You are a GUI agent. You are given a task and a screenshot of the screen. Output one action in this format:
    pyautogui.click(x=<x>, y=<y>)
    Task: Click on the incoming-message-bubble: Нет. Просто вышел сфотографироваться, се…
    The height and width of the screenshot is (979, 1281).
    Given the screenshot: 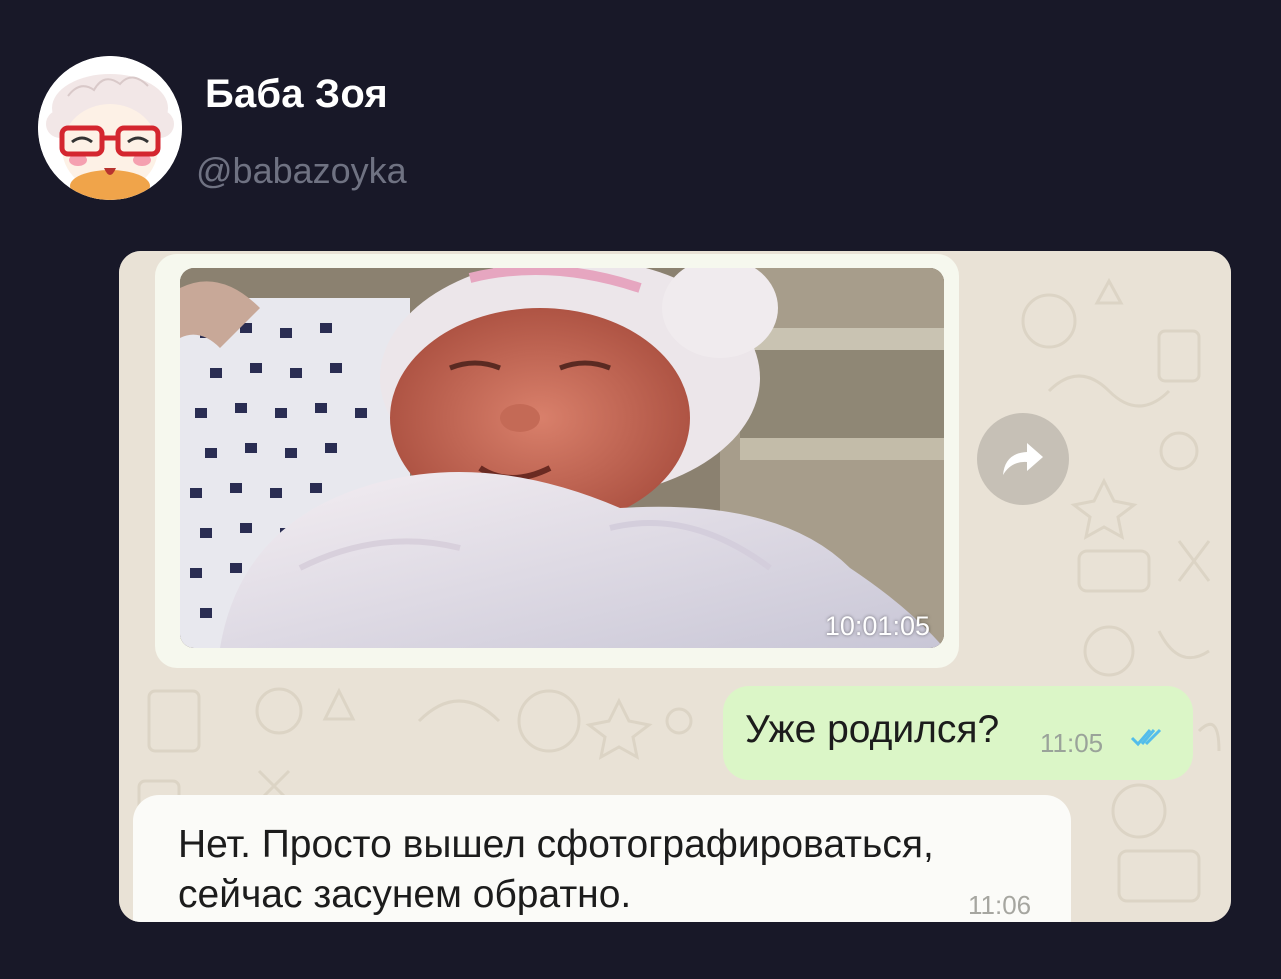 What is the action you would take?
    pyautogui.click(x=602, y=858)
    